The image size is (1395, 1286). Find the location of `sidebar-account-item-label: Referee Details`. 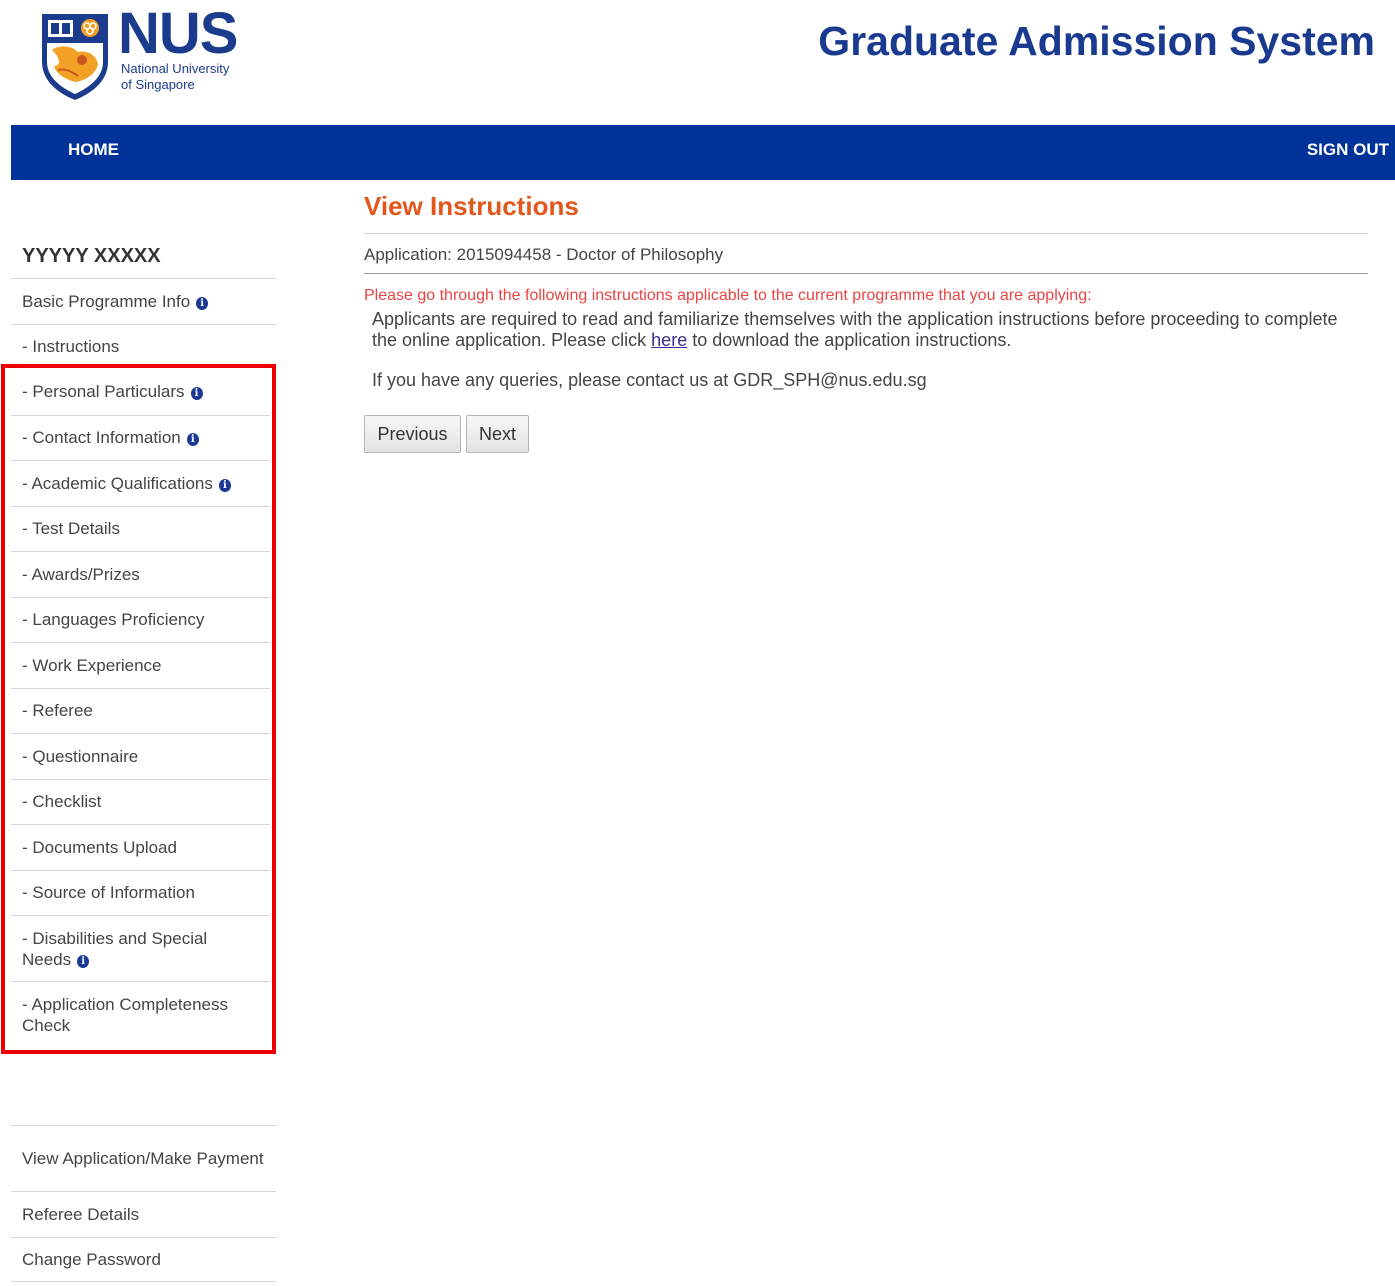

sidebar-account-item-label: Referee Details is located at coordinates (81, 1214).